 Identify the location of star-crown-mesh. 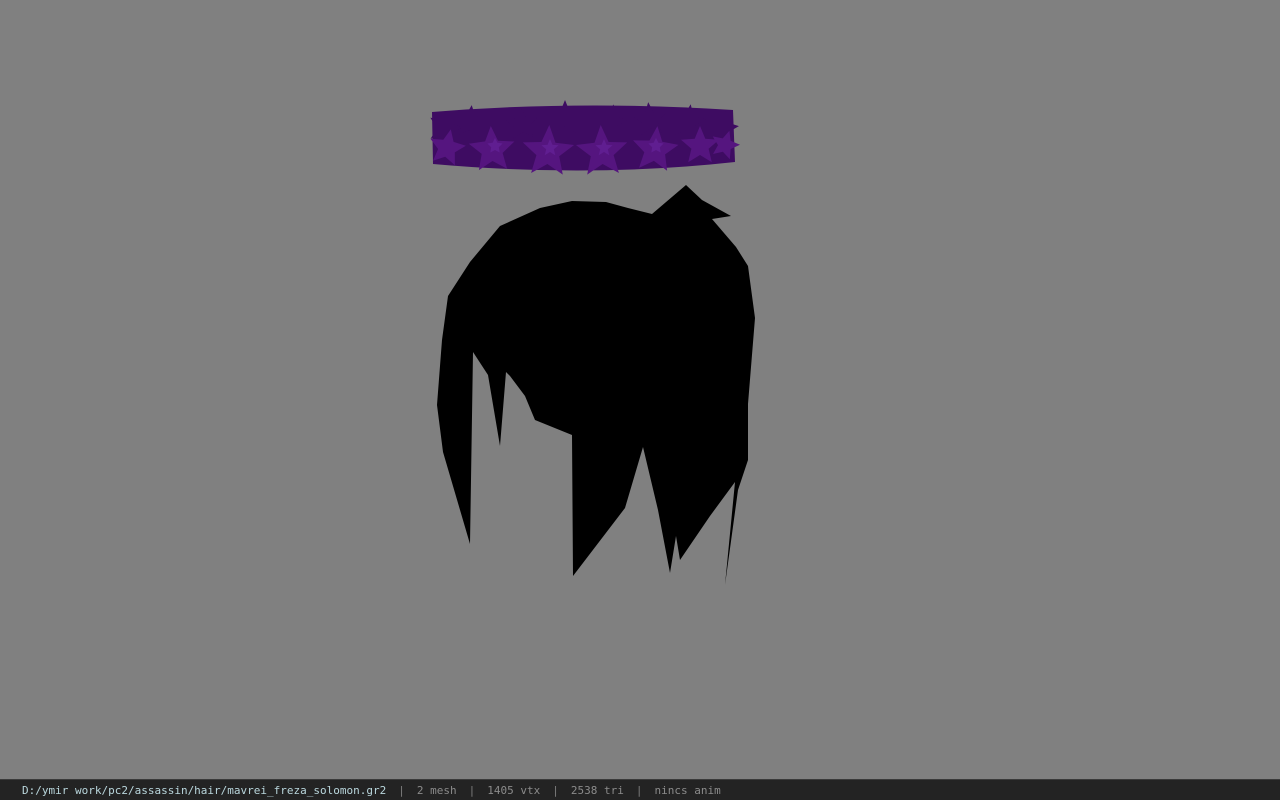
(585, 137).